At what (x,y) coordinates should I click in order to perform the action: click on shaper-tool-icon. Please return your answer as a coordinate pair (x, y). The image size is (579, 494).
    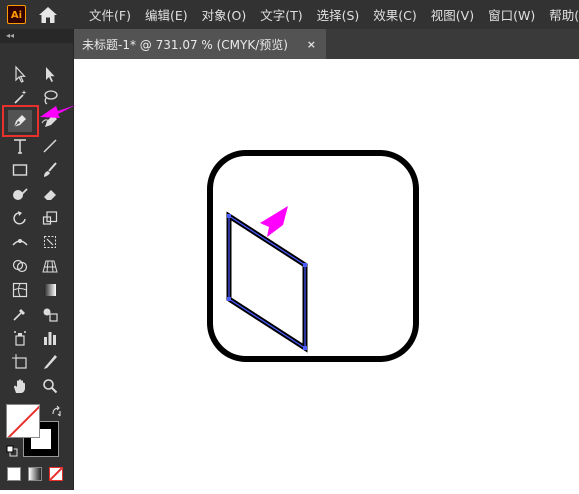
    Looking at the image, I should click on (20, 194).